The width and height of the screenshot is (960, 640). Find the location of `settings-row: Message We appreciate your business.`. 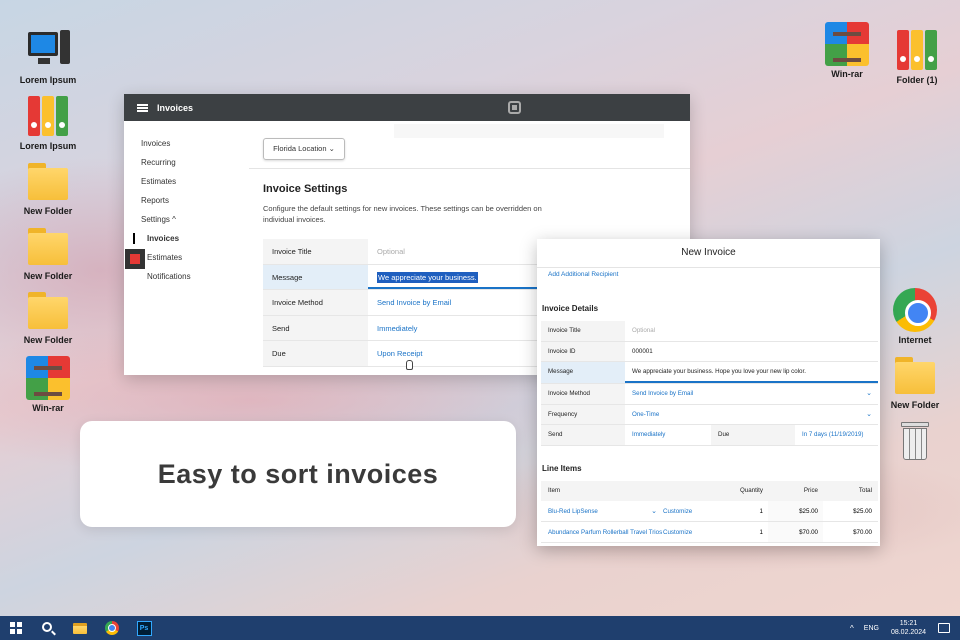

settings-row: Message We appreciate your business. is located at coordinates (413, 277).